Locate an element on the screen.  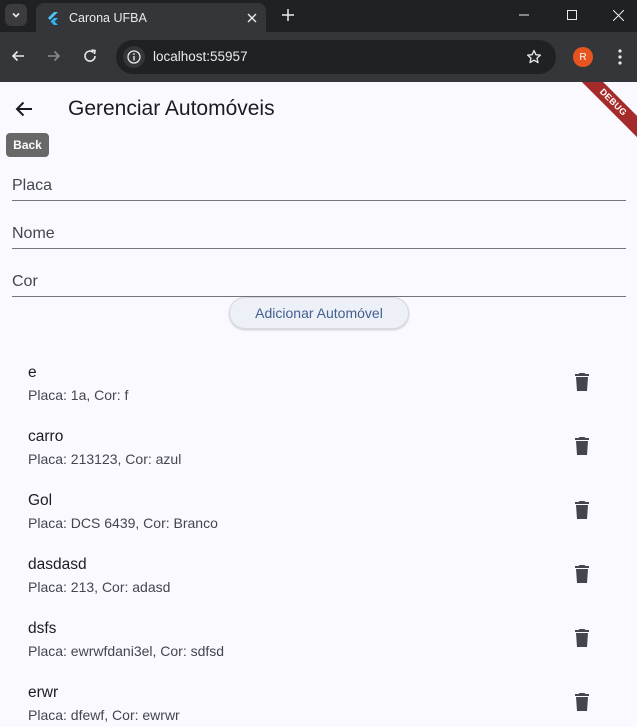
chevron-down-icon is located at coordinates (16, 15).